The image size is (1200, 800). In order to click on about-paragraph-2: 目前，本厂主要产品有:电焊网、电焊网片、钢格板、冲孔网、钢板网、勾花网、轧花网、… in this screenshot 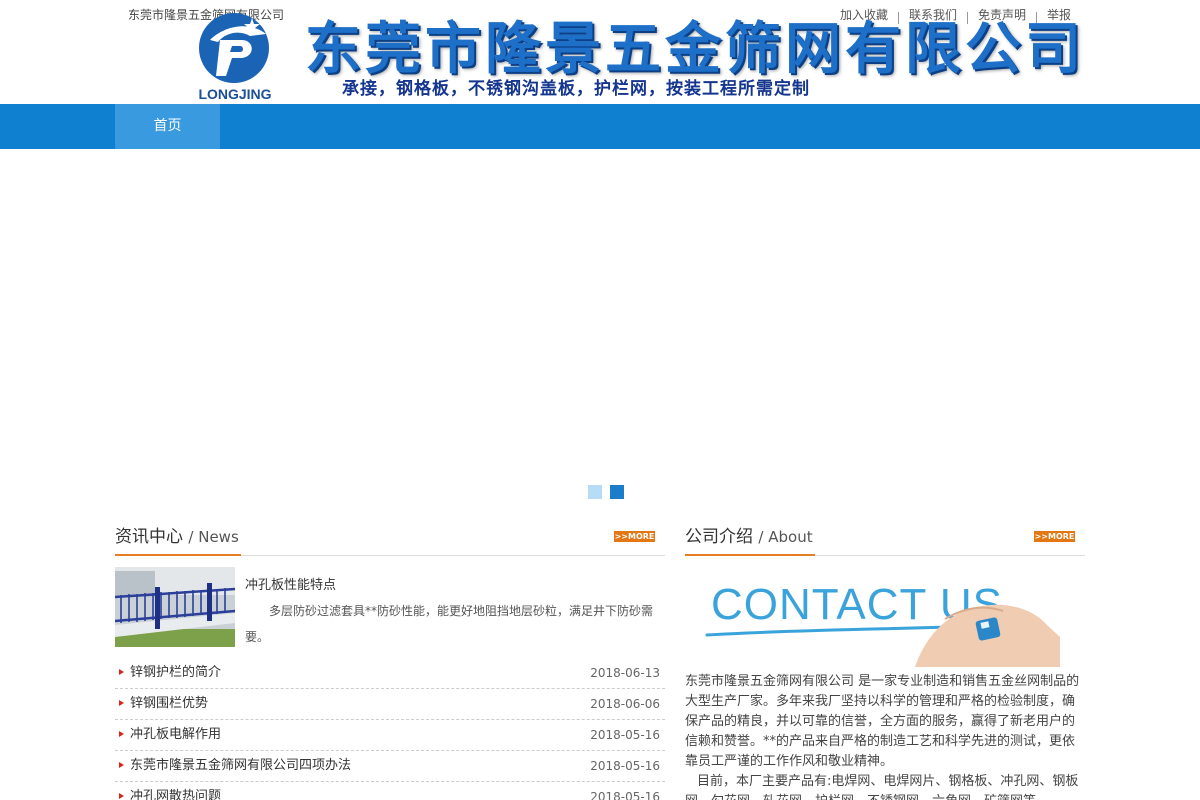, I will do `click(882, 787)`.